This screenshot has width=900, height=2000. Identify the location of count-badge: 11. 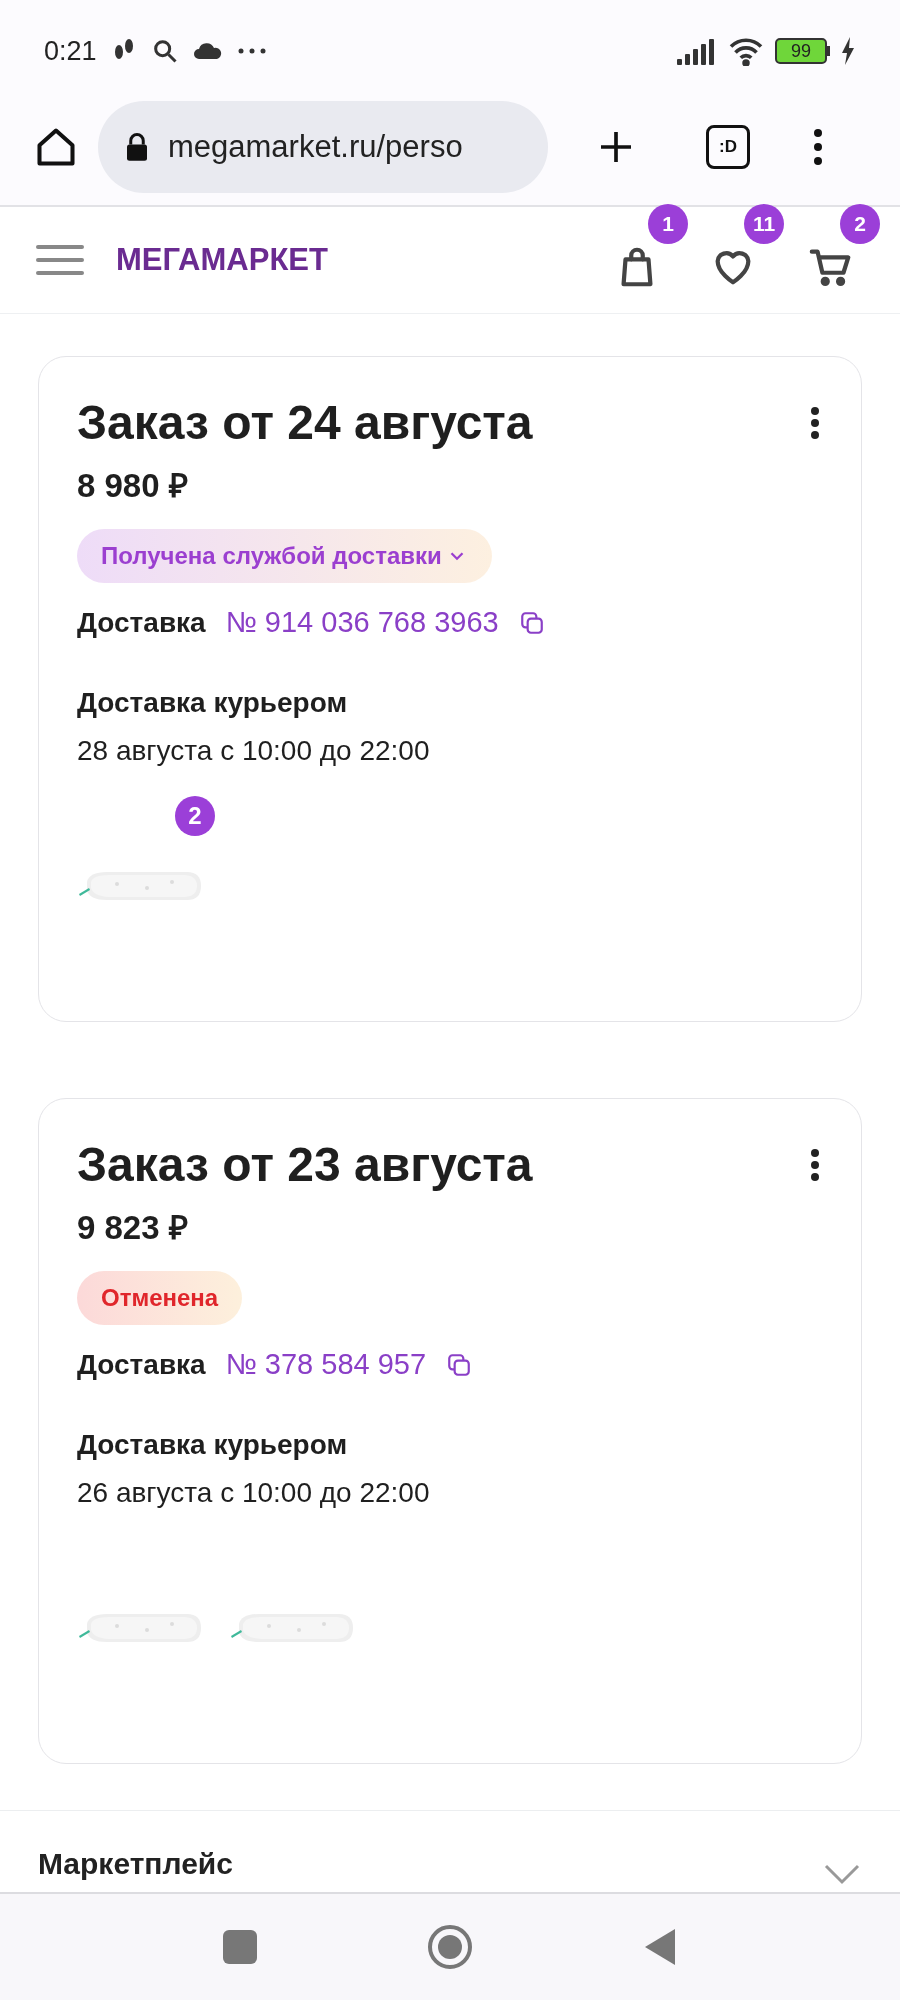
(764, 224).